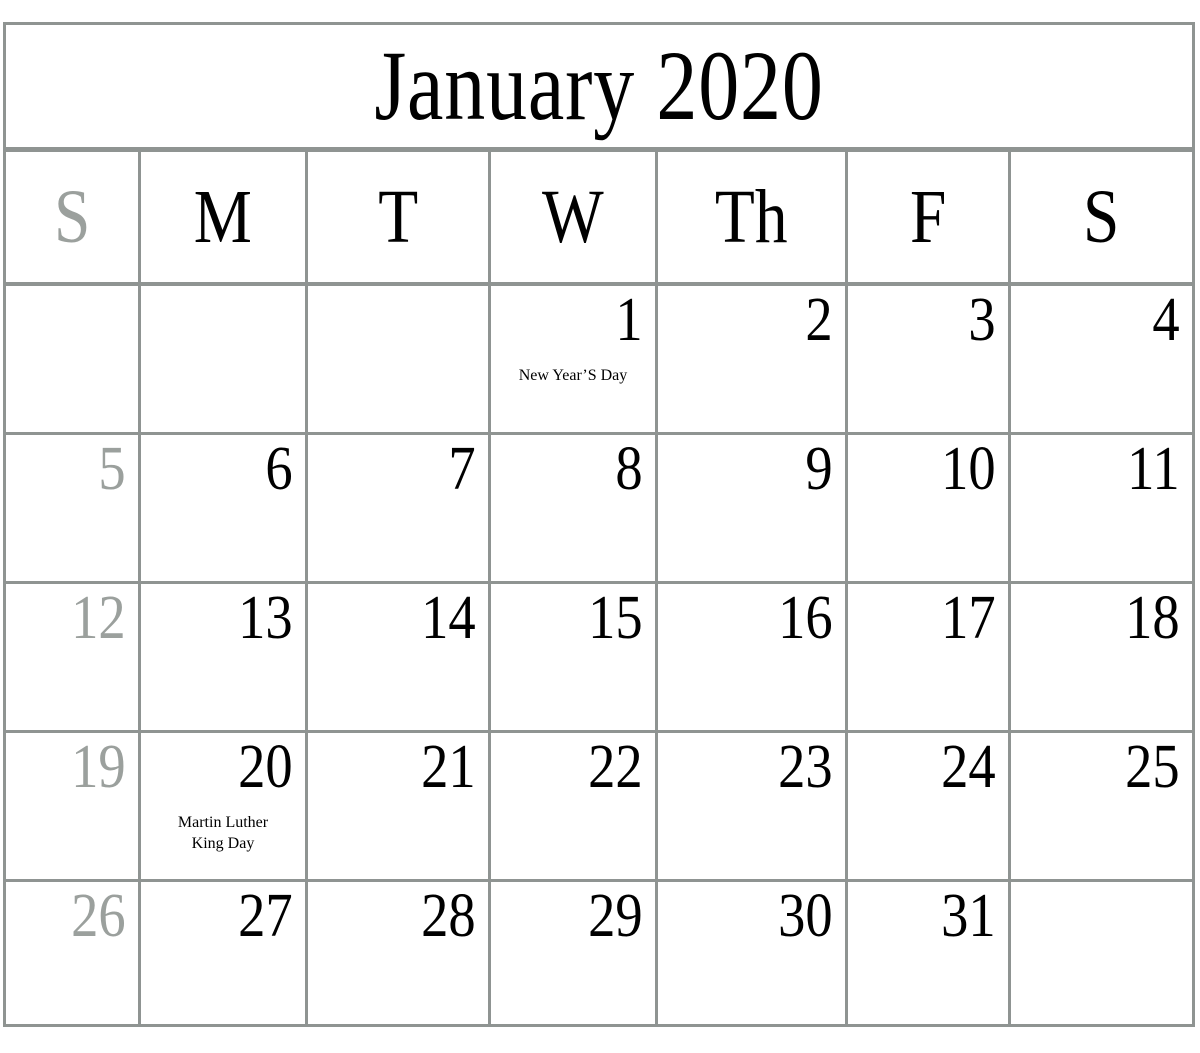 The image size is (1200, 1053). I want to click on day-cell: 2, so click(753, 359).